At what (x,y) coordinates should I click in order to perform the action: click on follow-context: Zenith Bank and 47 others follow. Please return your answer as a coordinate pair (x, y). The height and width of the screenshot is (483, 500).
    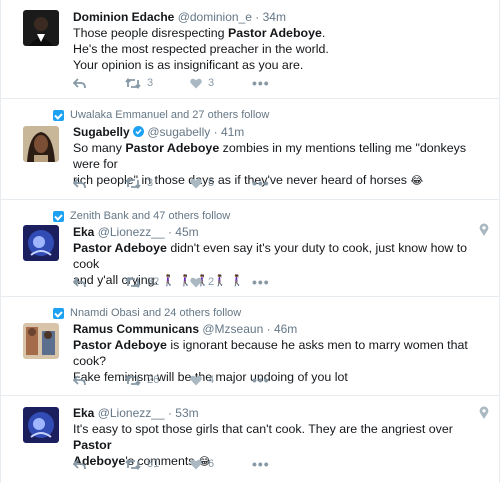
    Looking at the image, I should click on (141, 216).